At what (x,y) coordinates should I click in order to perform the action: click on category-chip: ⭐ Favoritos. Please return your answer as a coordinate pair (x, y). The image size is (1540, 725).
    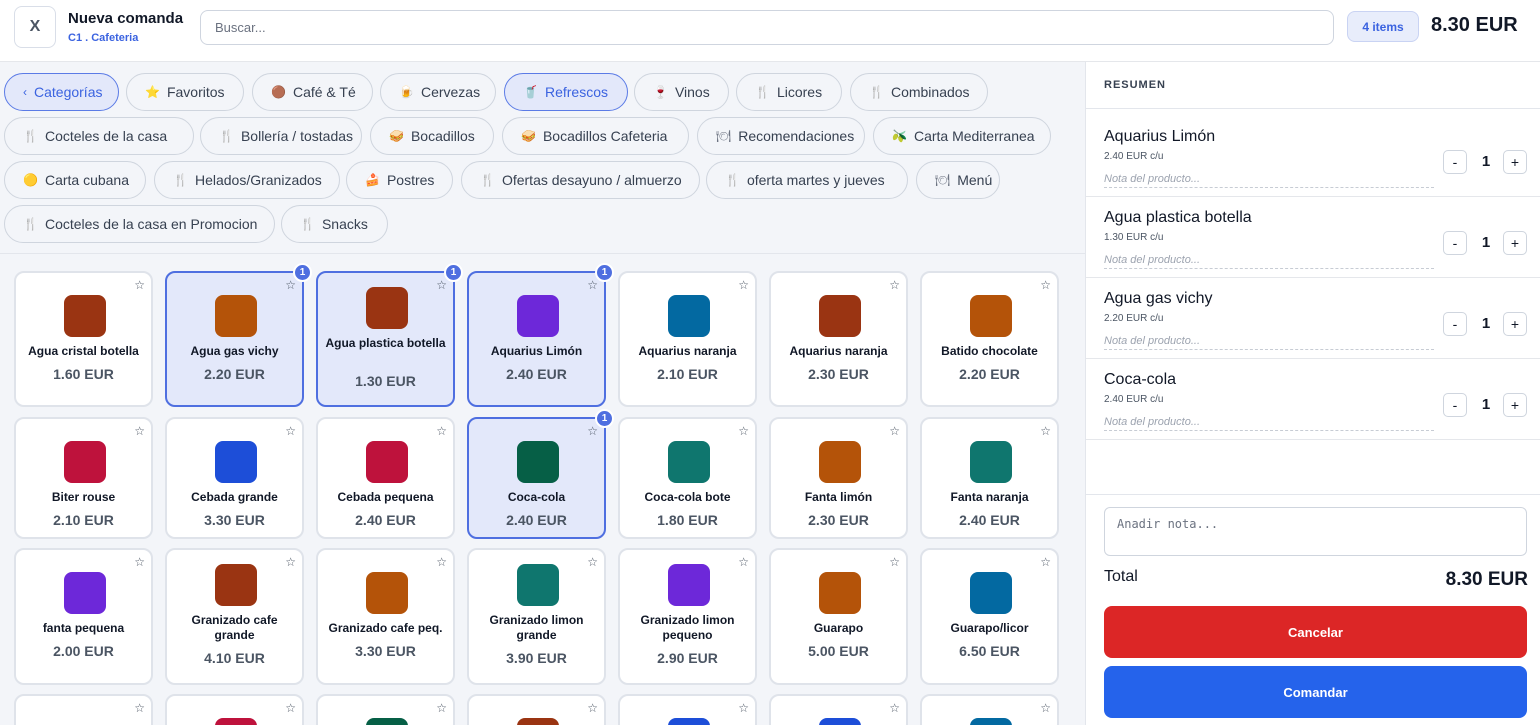
    Looking at the image, I should click on (185, 92).